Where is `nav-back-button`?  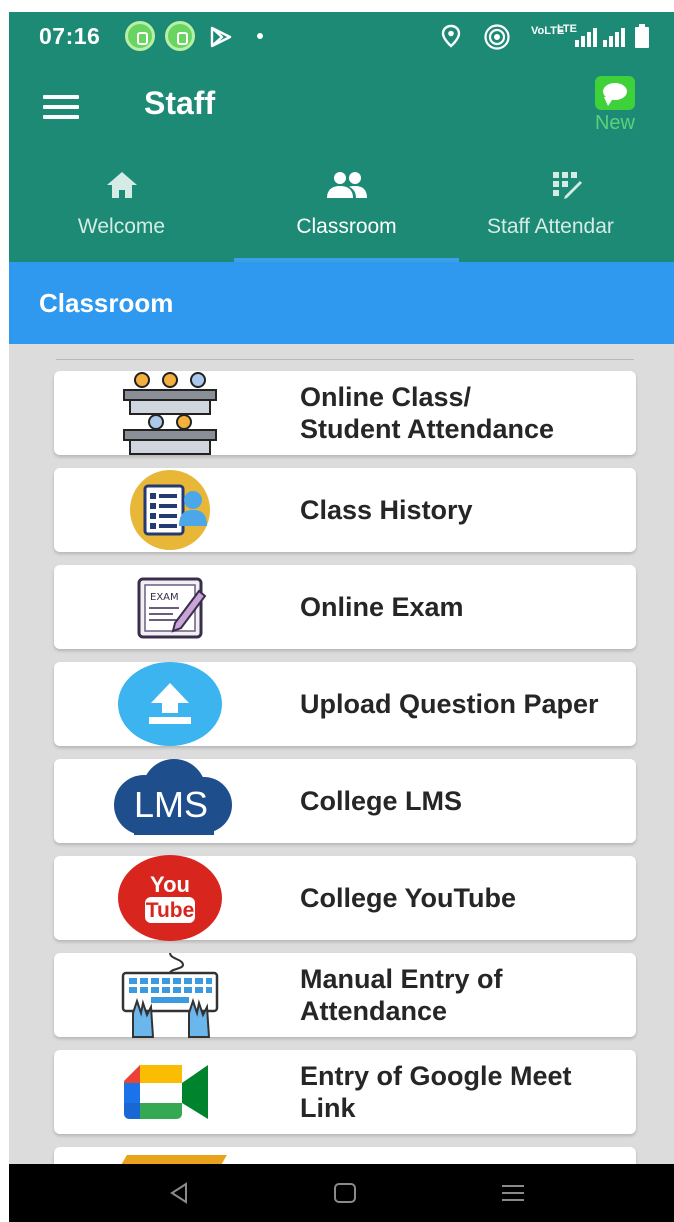 nav-back-button is located at coordinates (179, 1193).